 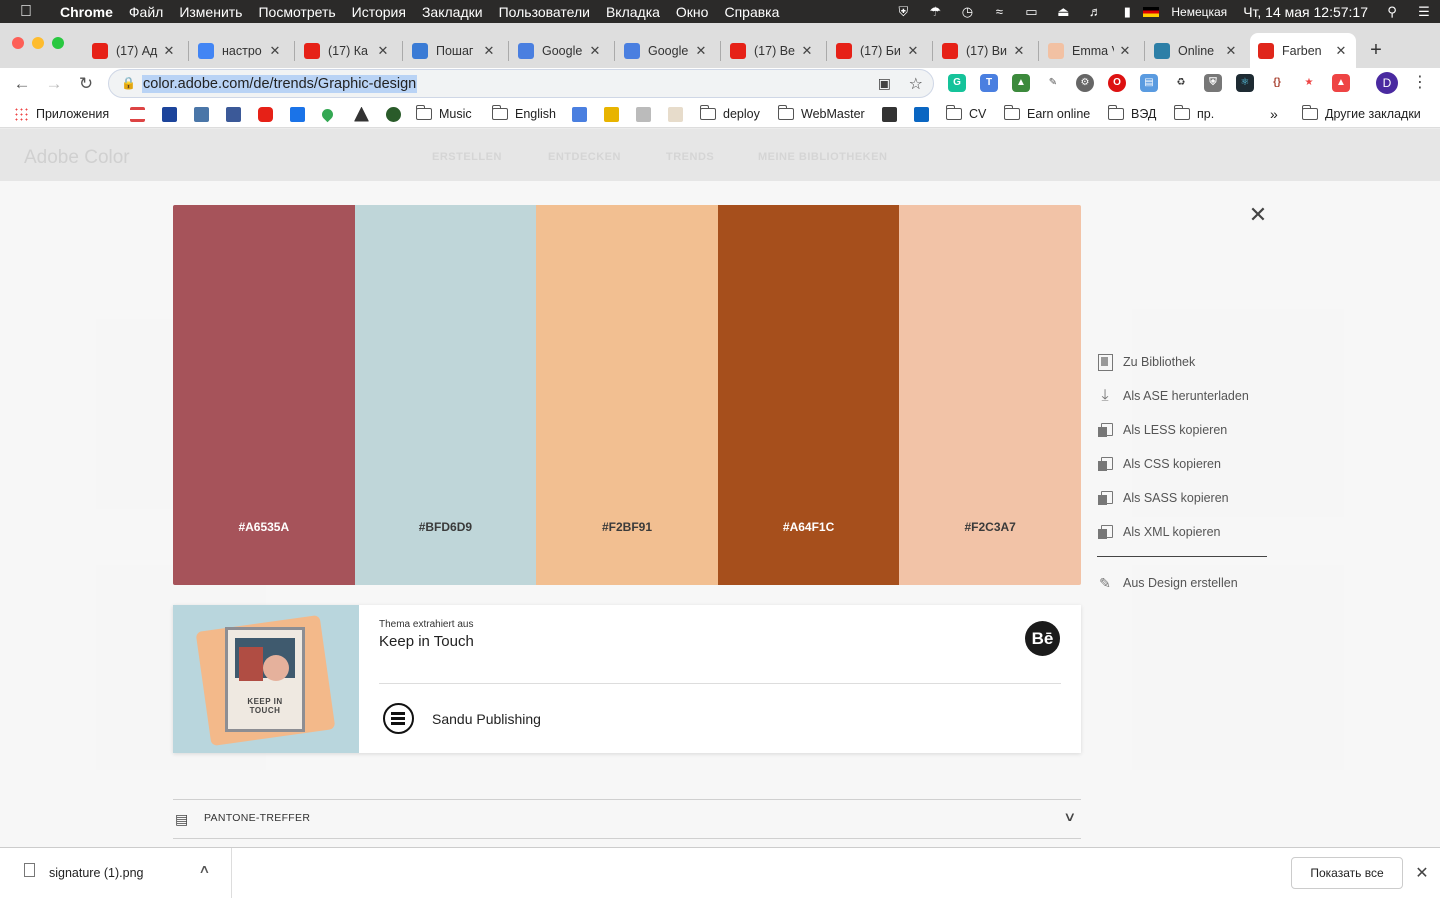 I want to click on bookmark-mailchimp, so click(x=615, y=114).